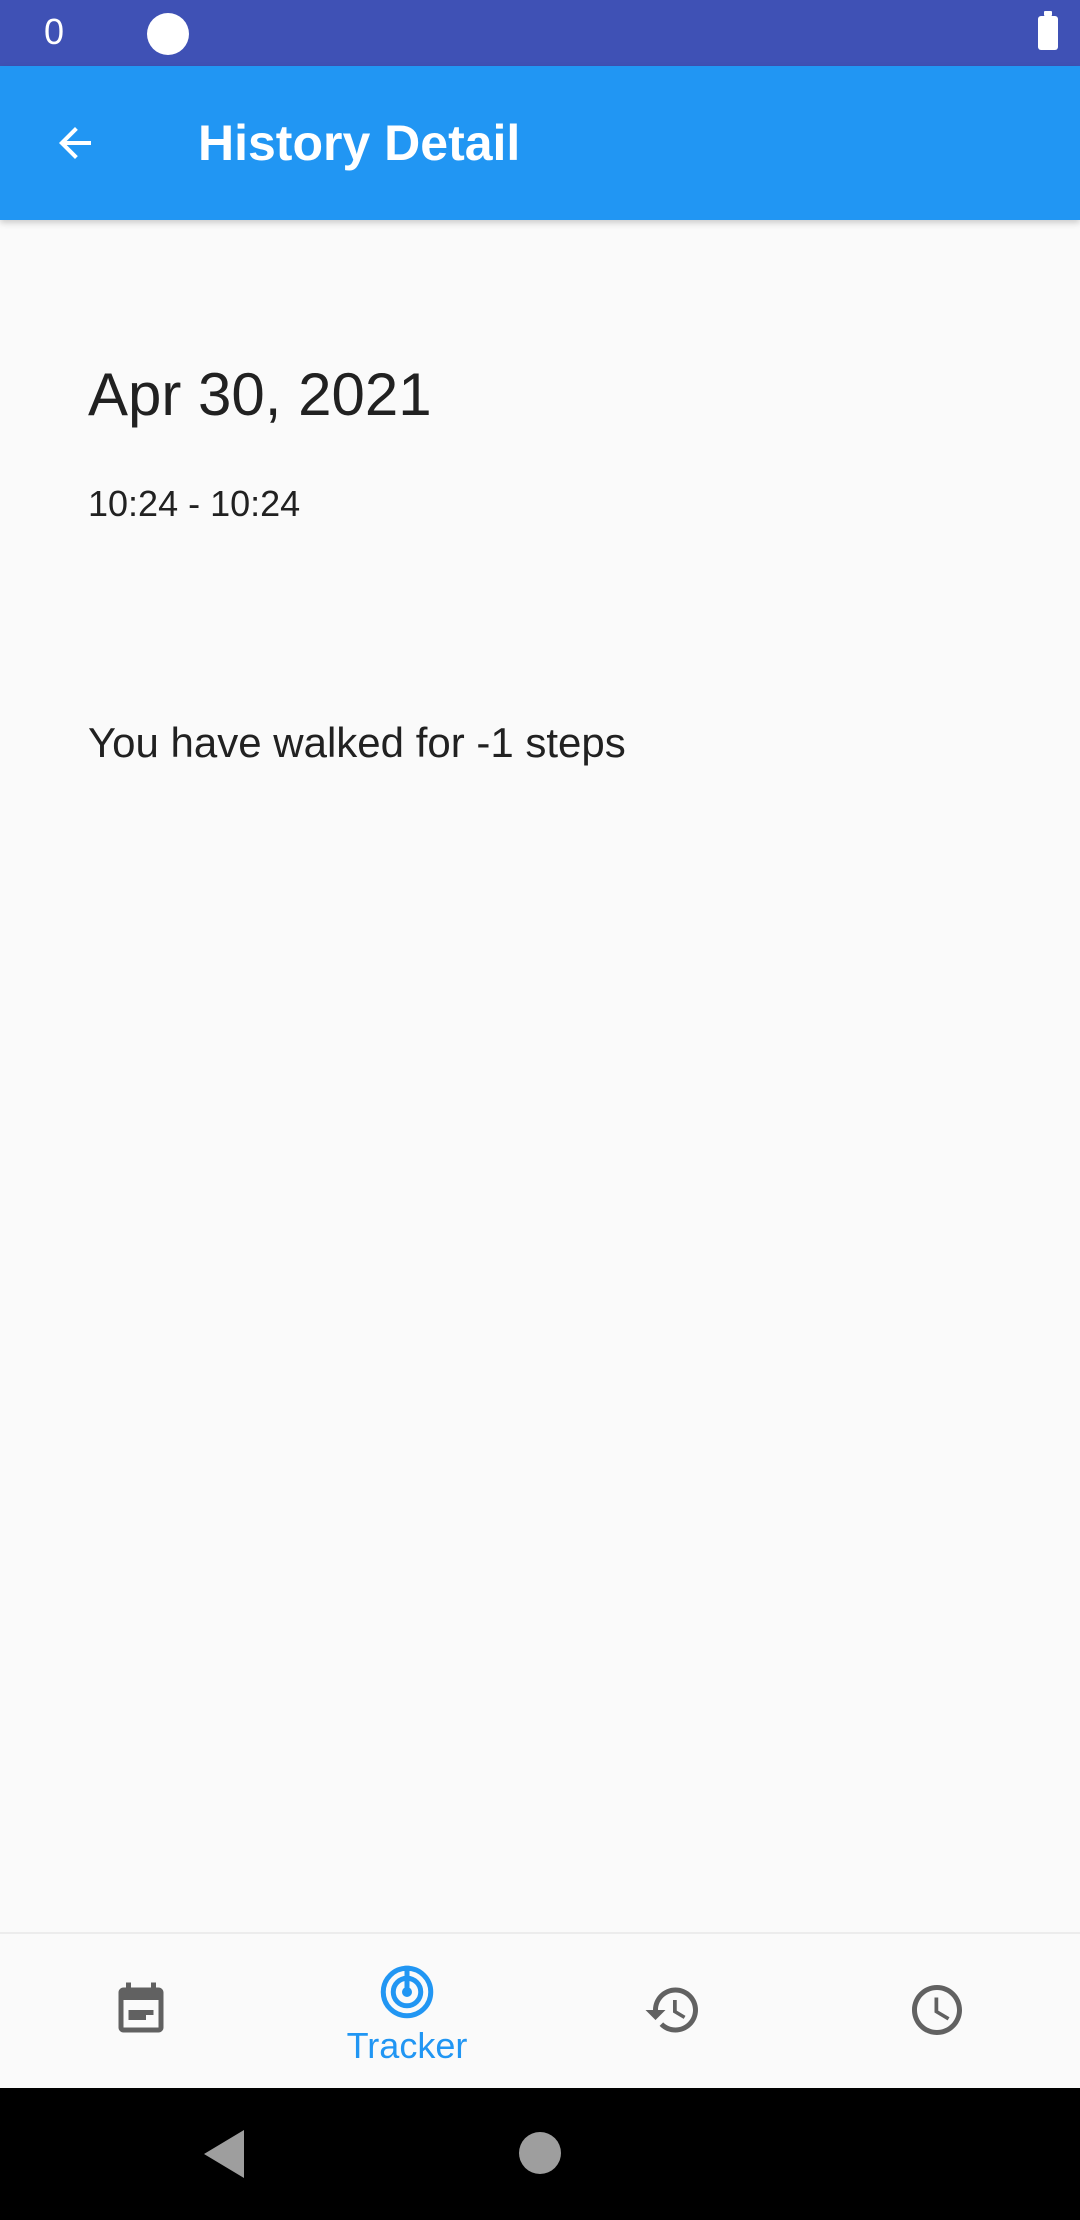  Describe the element at coordinates (540, 143) in the screenshot. I see `app-bar: History Detail` at that location.